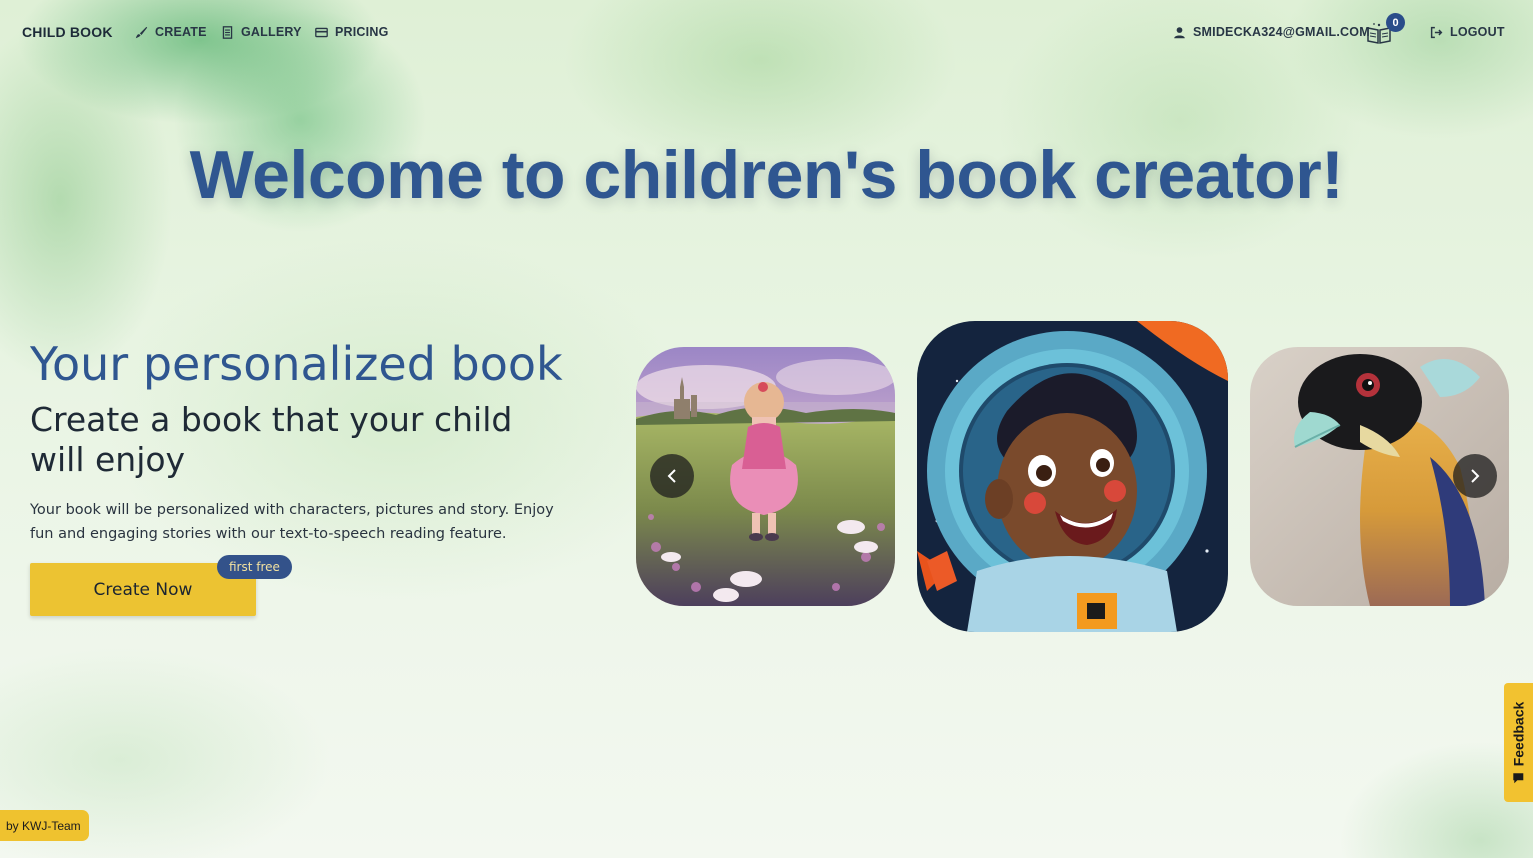 Image resolution: width=1533 pixels, height=858 pixels. Describe the element at coordinates (44, 825) in the screenshot. I see `team-credit-badge: by KWJ-Team` at that location.